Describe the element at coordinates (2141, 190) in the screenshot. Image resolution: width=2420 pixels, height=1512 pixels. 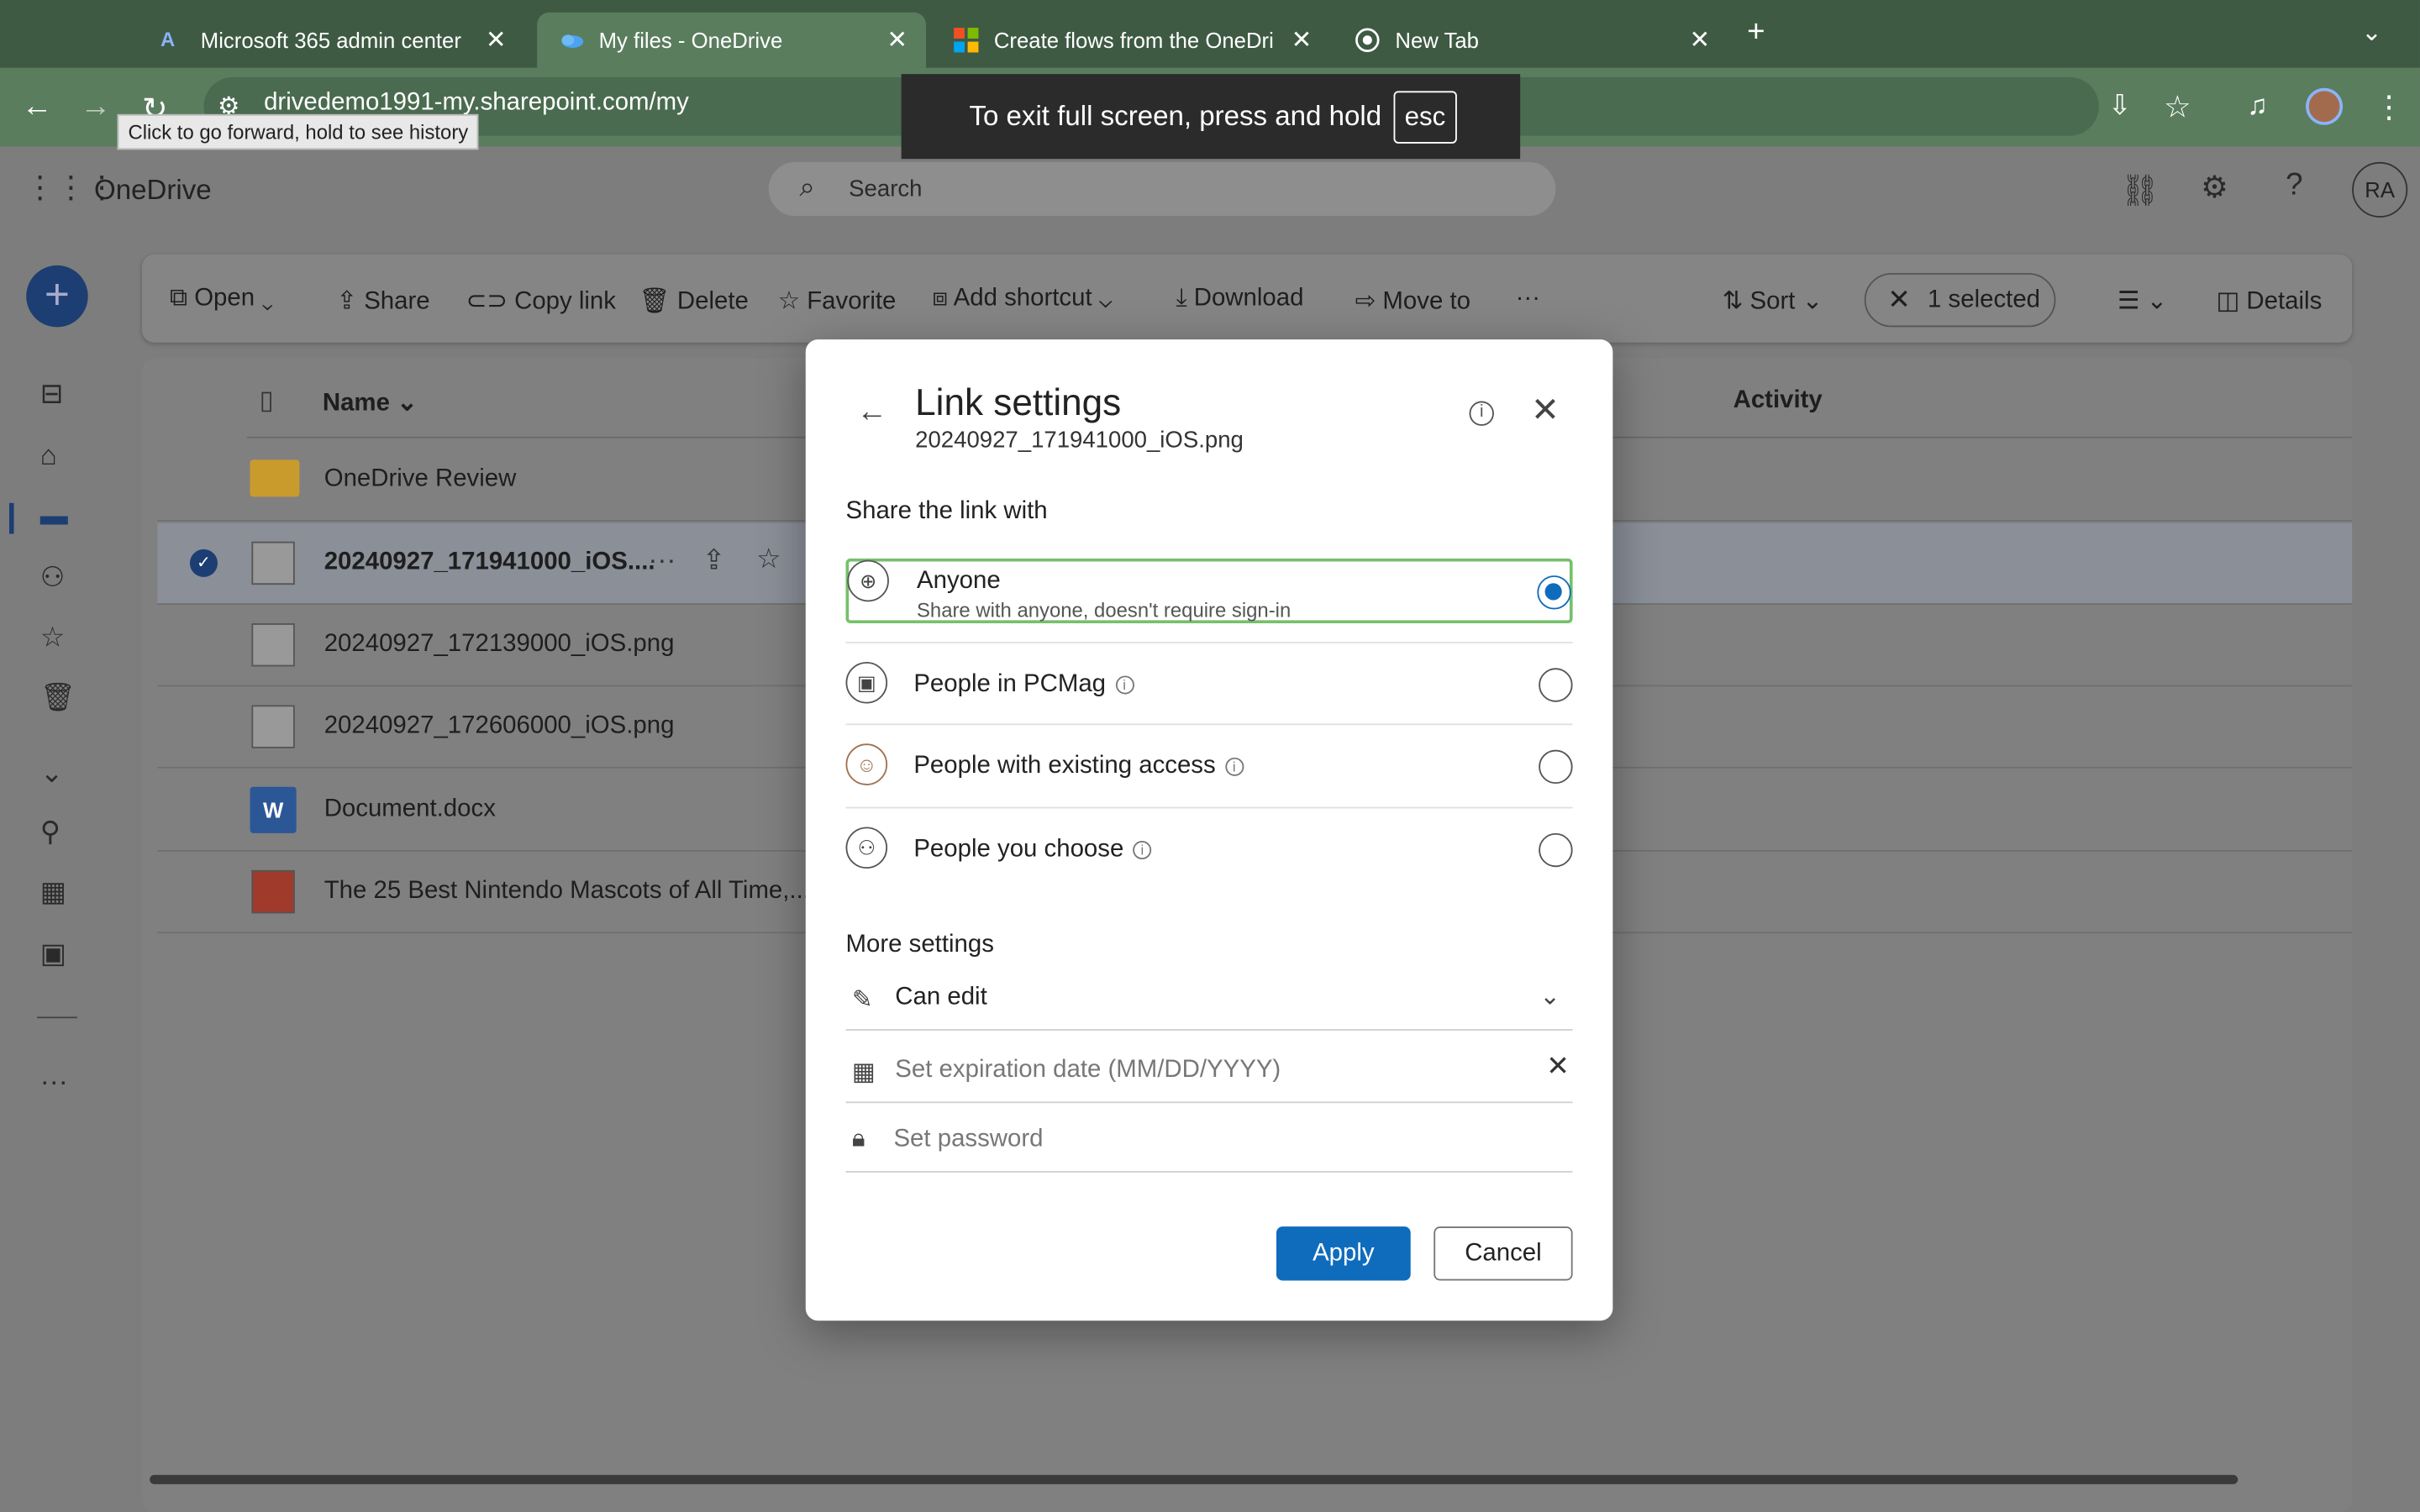
I see `share-feedback-icon: ⛓` at that location.